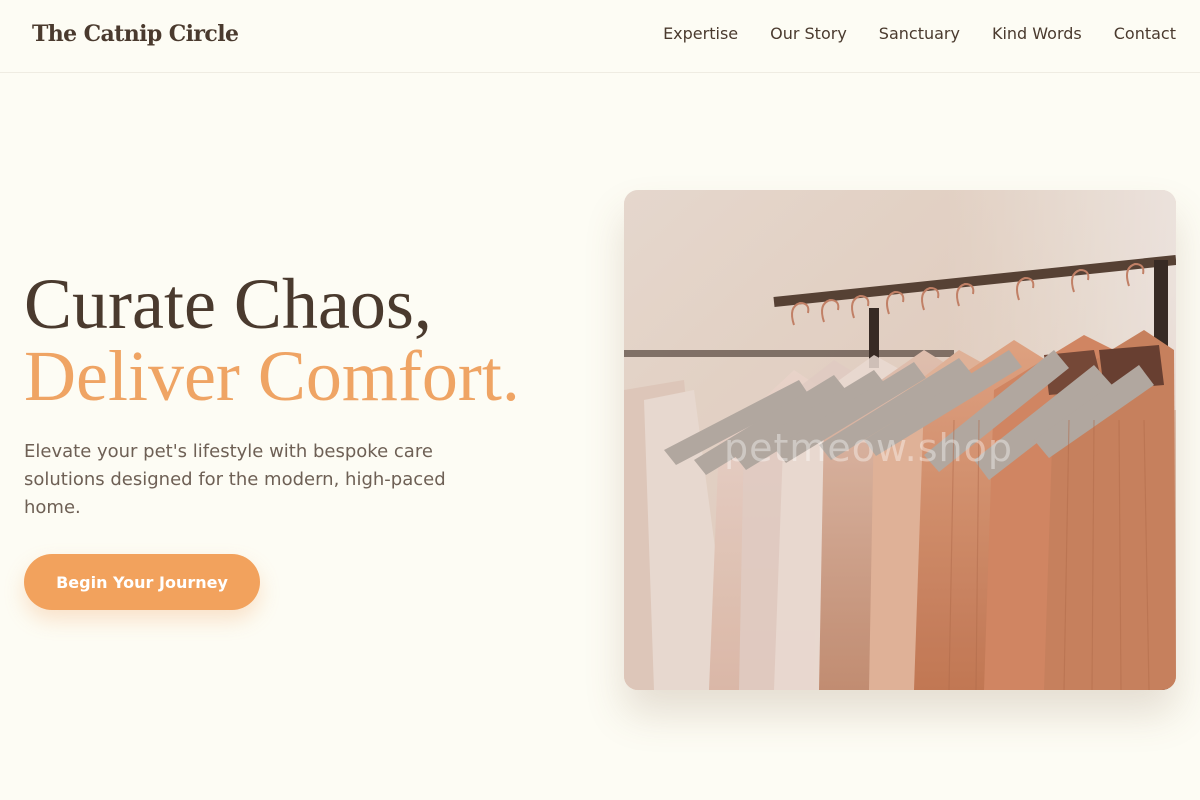 This screenshot has height=800, width=1200. What do you see at coordinates (1037, 34) in the screenshot?
I see `nav-link-kind-words: Kind Words` at bounding box center [1037, 34].